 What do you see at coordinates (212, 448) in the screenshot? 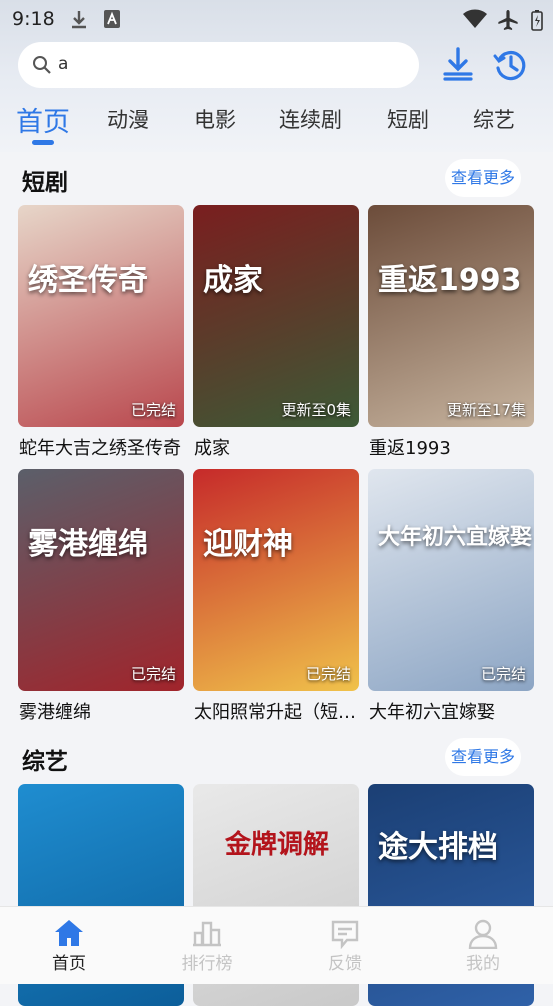
I see `drama-title: 成家` at bounding box center [212, 448].